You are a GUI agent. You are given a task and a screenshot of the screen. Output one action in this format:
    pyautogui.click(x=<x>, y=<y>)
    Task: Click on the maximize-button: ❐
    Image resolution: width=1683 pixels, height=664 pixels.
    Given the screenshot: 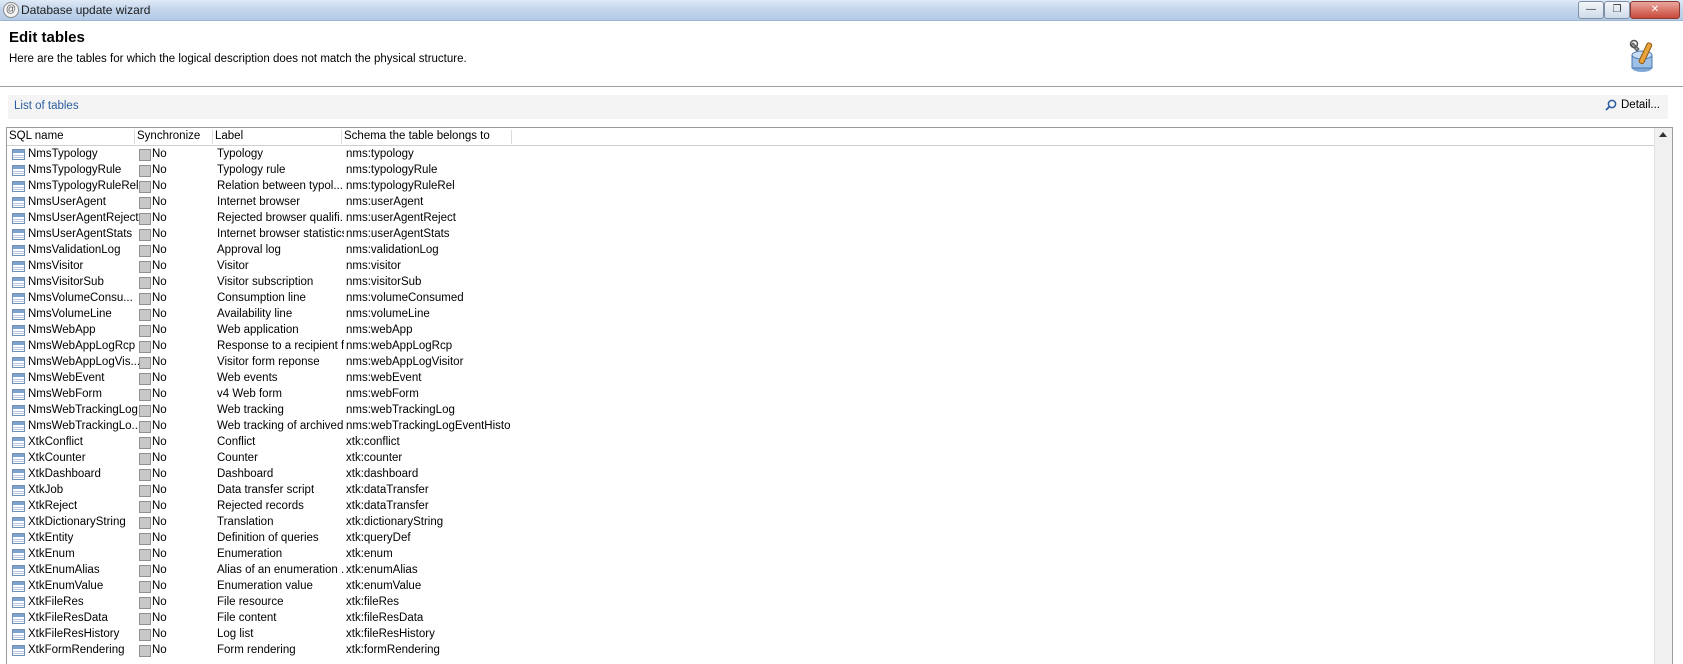 What is the action you would take?
    pyautogui.click(x=1617, y=10)
    